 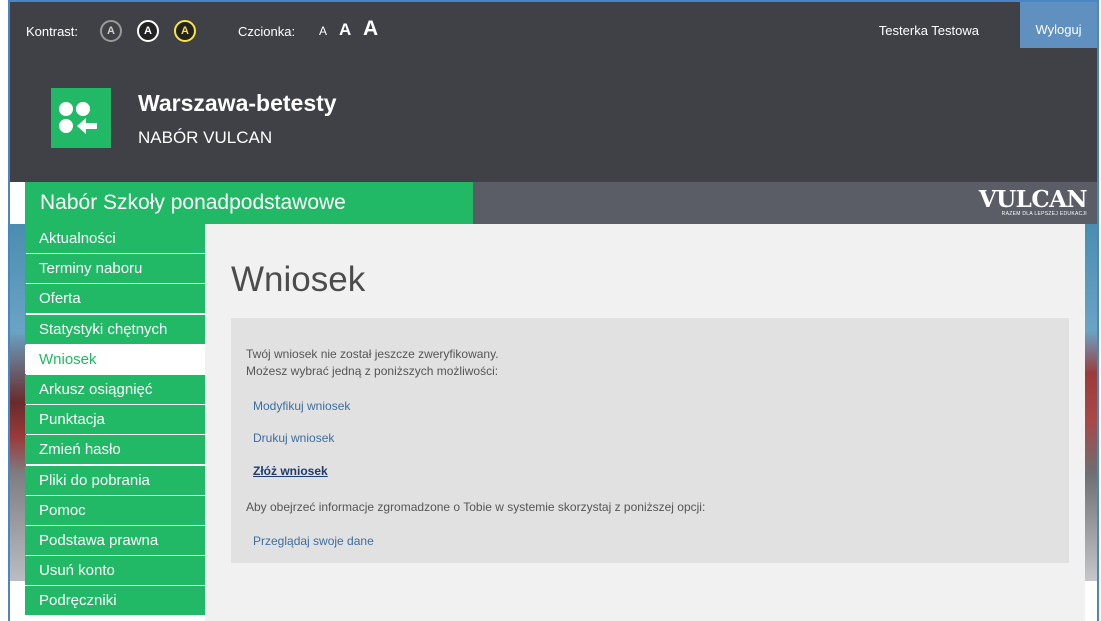 What do you see at coordinates (18, 402) in the screenshot?
I see `background-photo-left` at bounding box center [18, 402].